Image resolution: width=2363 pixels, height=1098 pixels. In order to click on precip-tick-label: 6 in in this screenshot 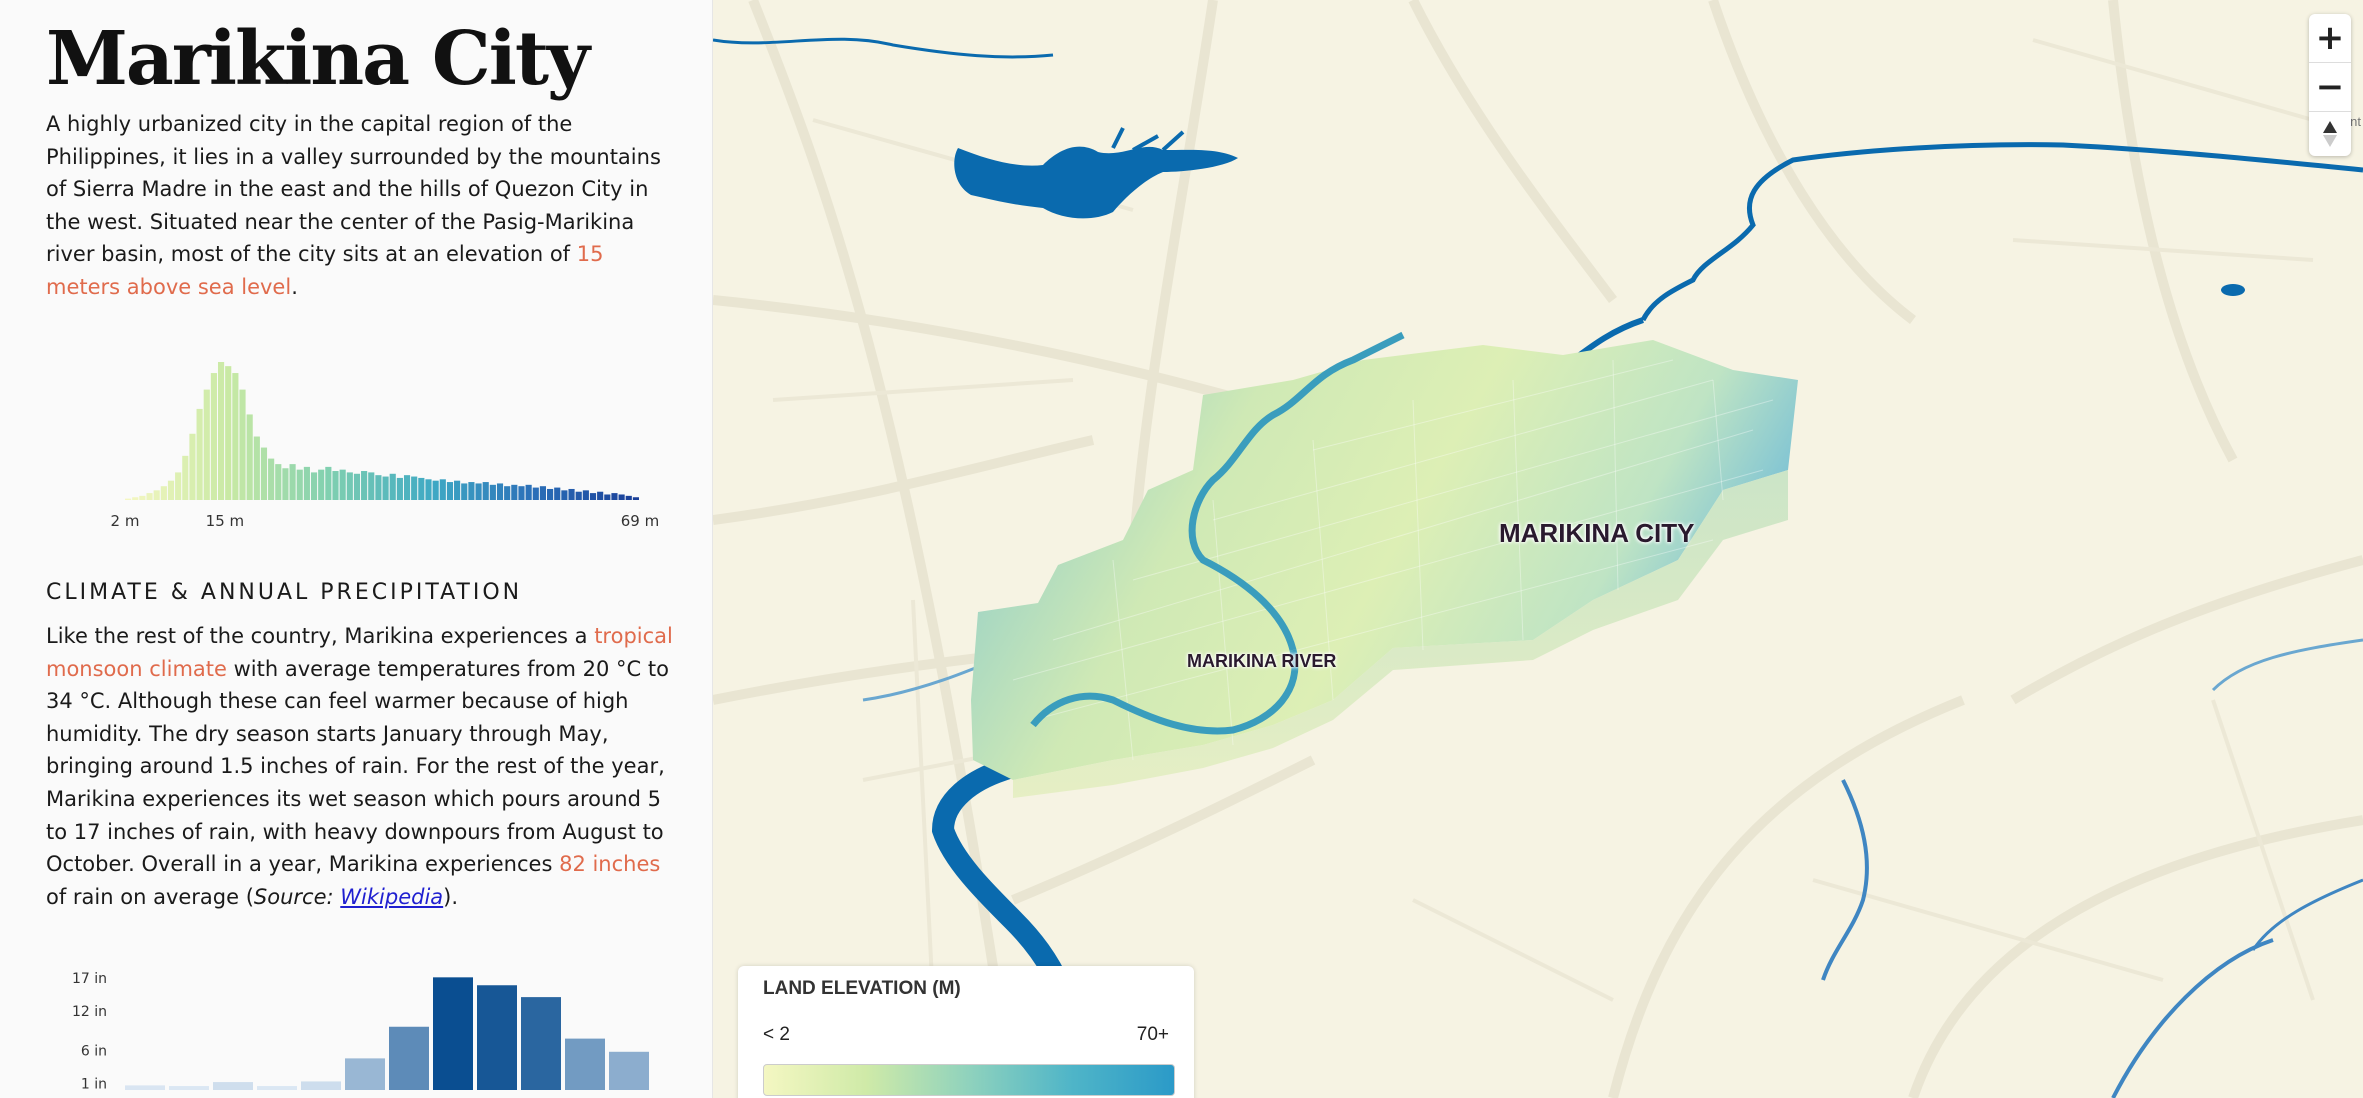, I will do `click(94, 1052)`.